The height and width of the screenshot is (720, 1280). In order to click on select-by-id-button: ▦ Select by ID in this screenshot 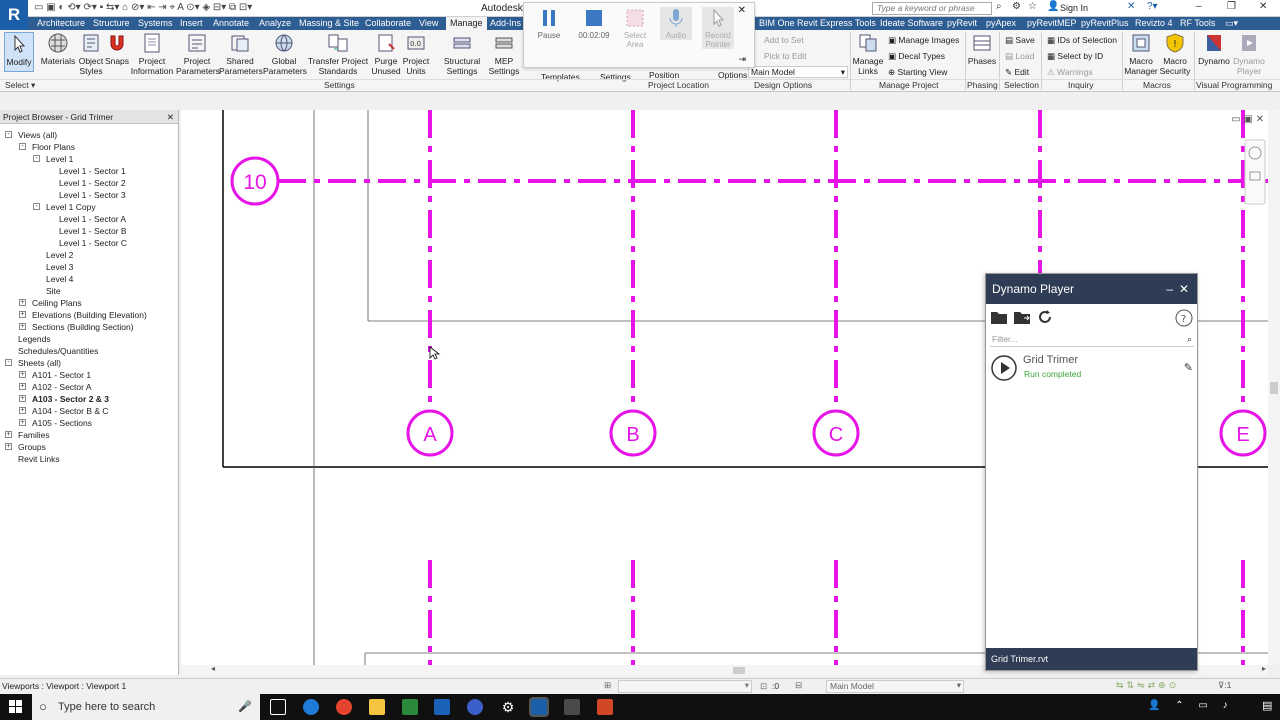, I will do `click(1075, 56)`.